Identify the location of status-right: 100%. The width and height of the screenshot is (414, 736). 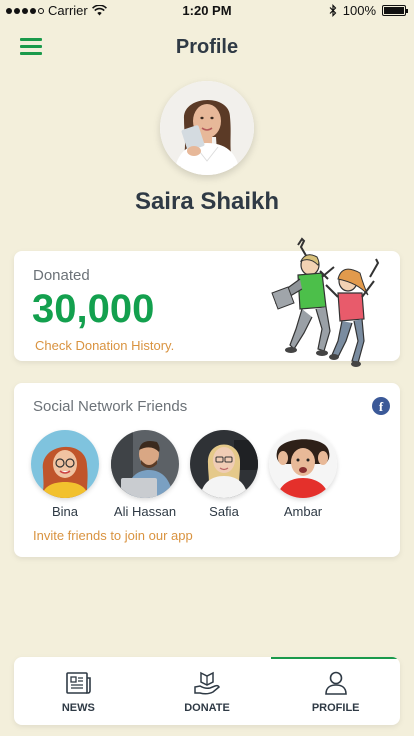
(368, 10).